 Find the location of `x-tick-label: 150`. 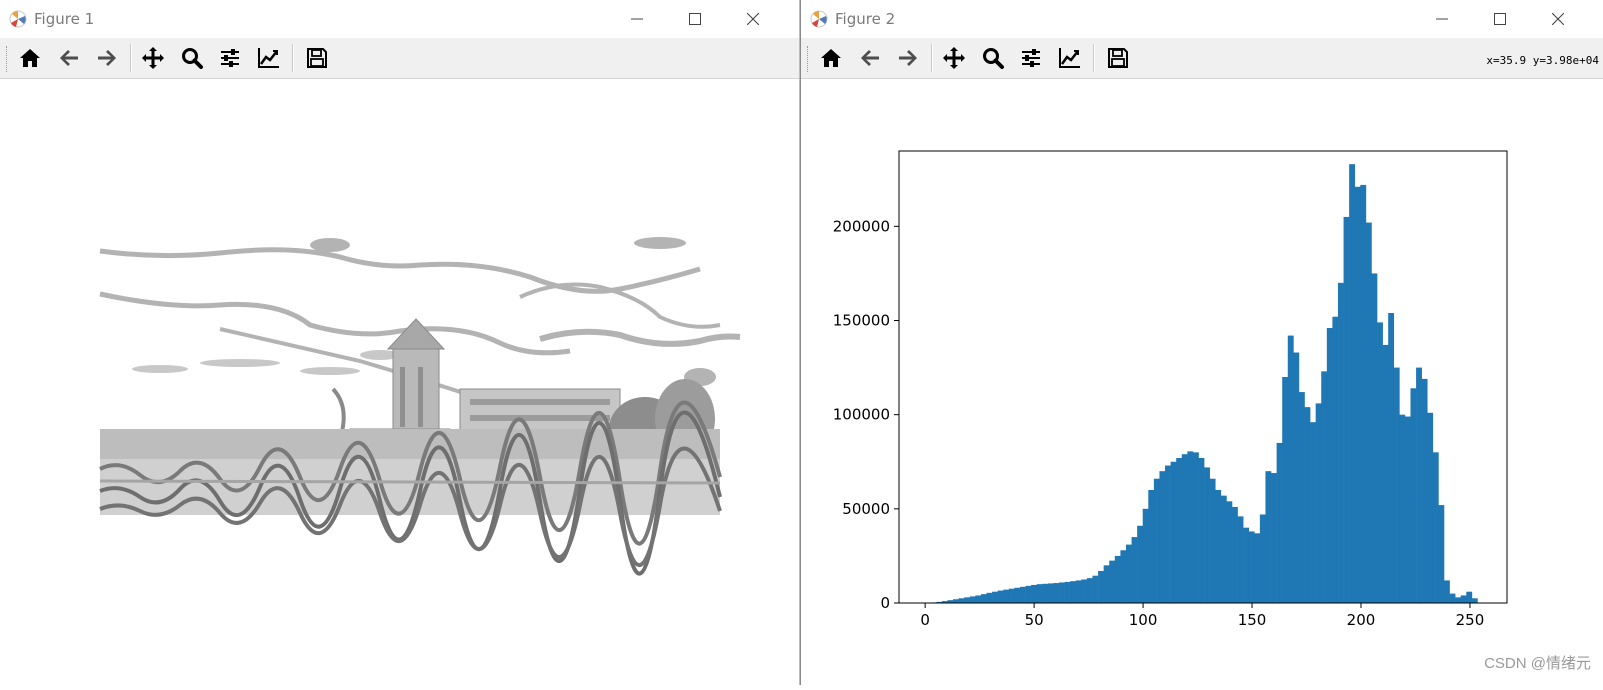

x-tick-label: 150 is located at coordinates (1252, 620).